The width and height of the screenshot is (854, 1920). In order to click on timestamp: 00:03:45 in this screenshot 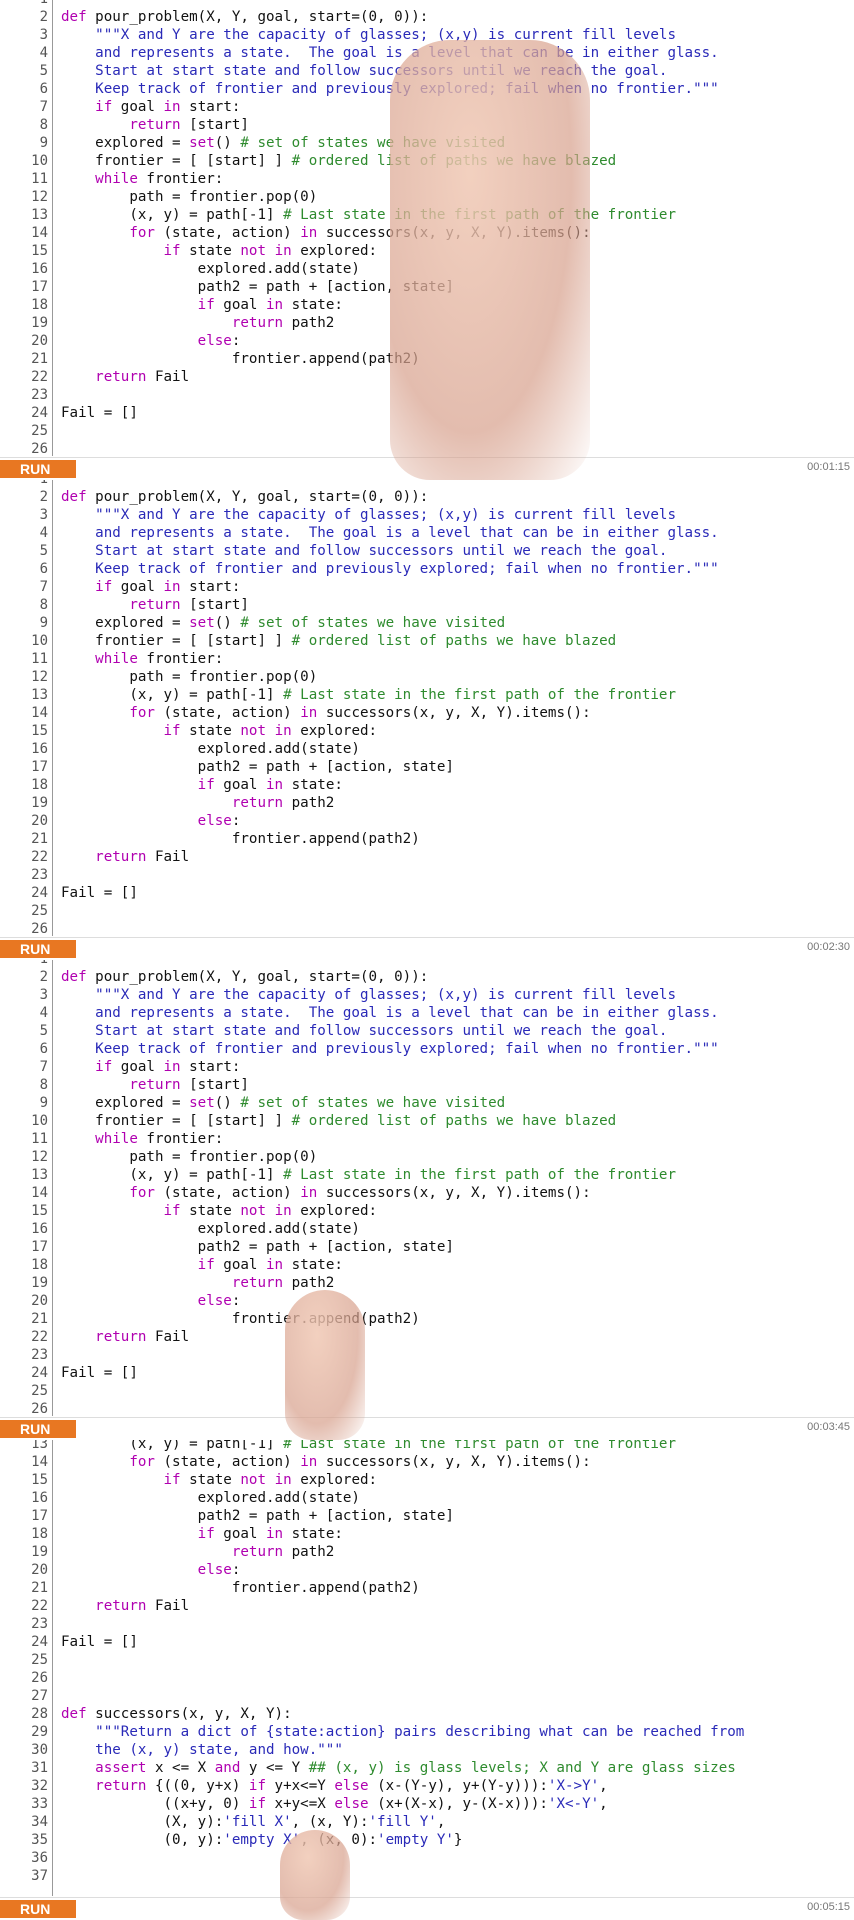, I will do `click(828, 1427)`.